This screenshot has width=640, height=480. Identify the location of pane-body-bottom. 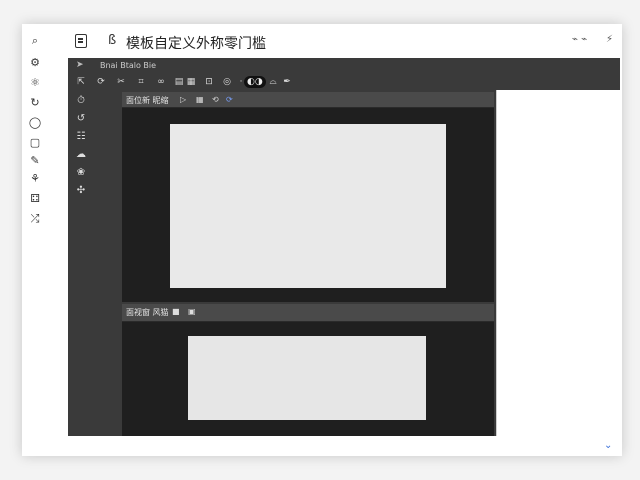
(308, 379).